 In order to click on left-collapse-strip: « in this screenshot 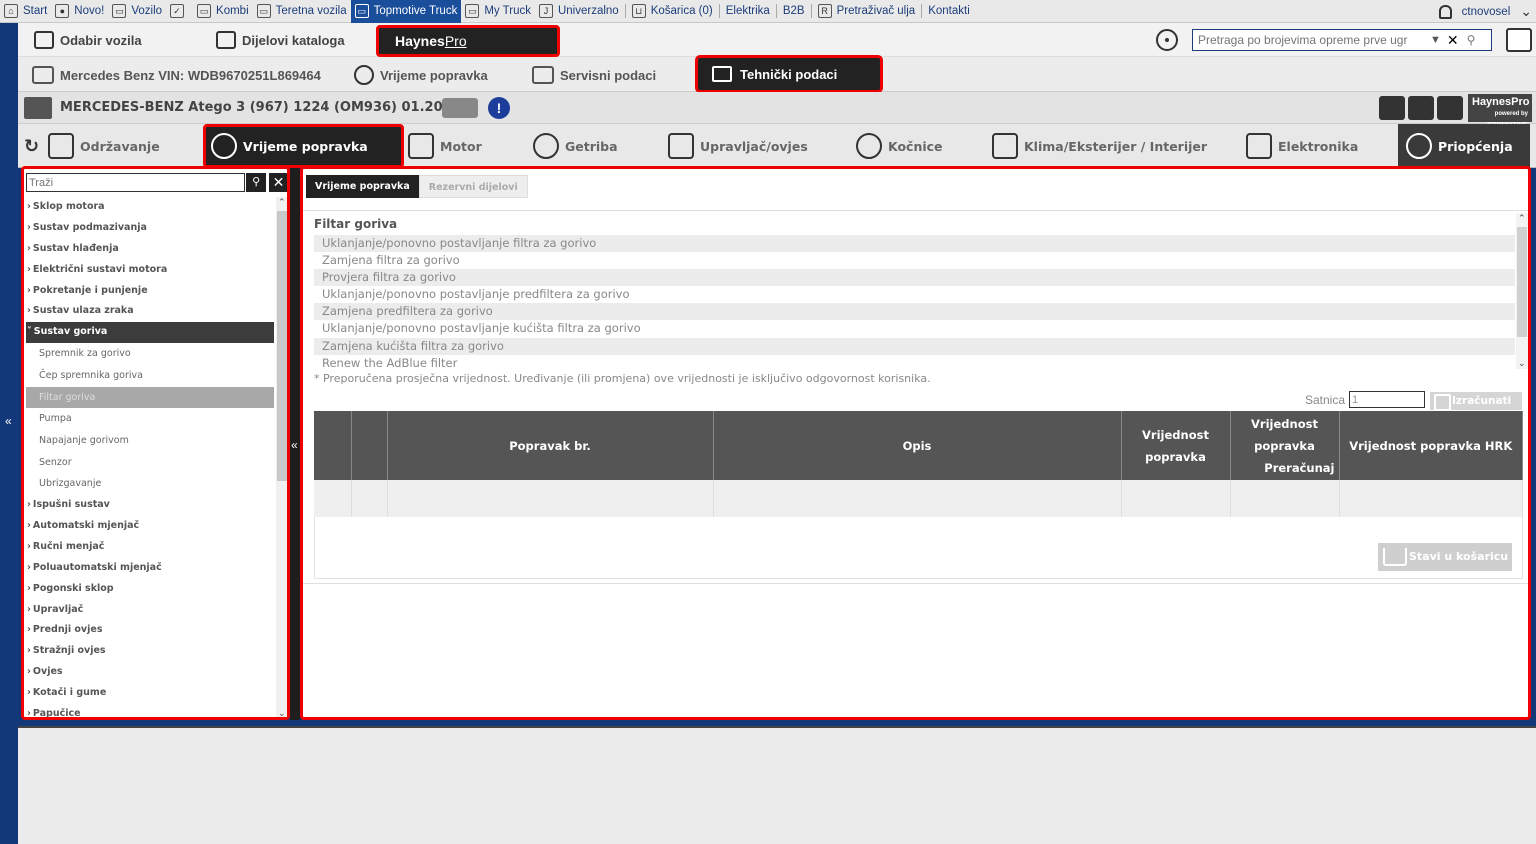, I will do `click(9, 422)`.